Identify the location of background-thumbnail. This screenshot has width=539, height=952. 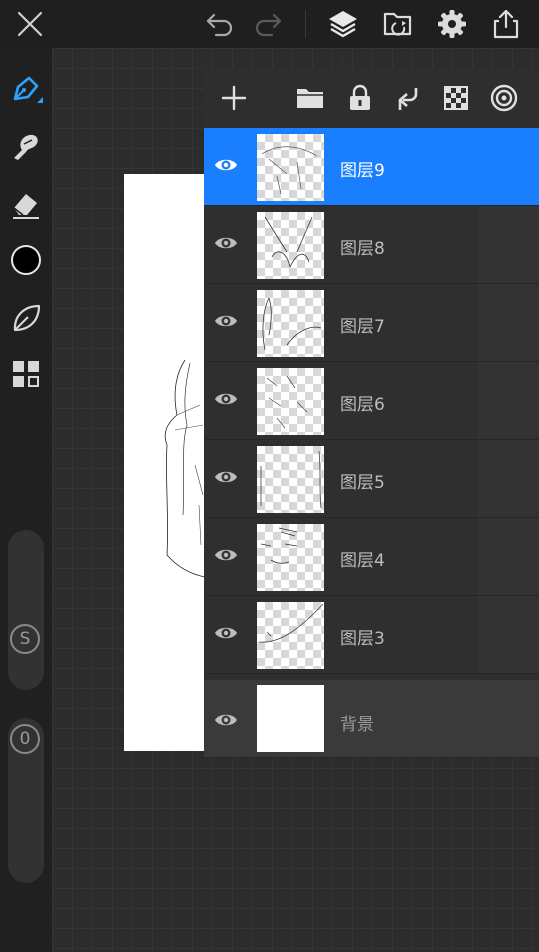
(290, 718).